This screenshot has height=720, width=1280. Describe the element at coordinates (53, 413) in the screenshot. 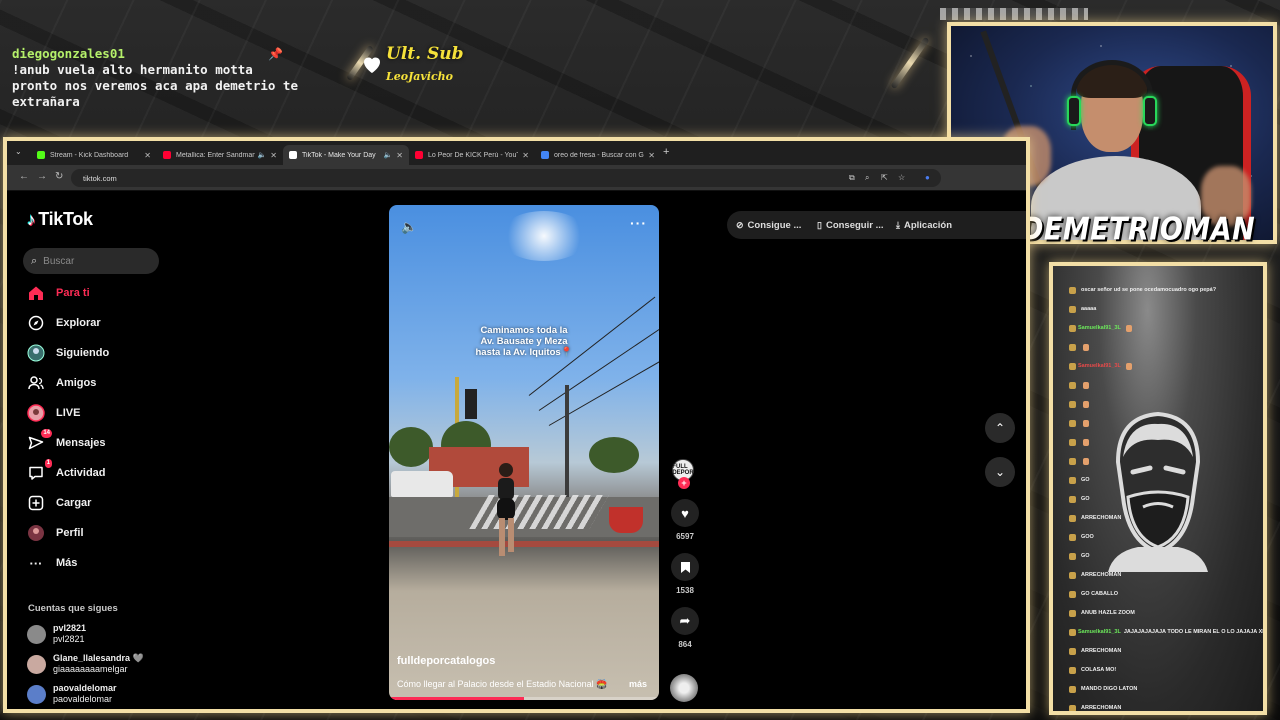

I see `nav-live: LIVE` at that location.